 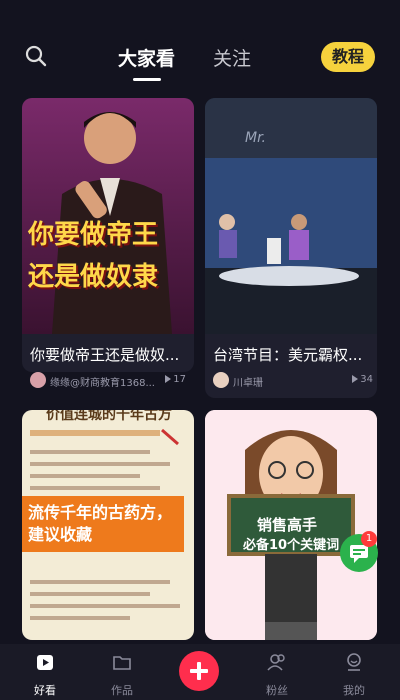 What do you see at coordinates (36, 56) in the screenshot?
I see `search-icon` at bounding box center [36, 56].